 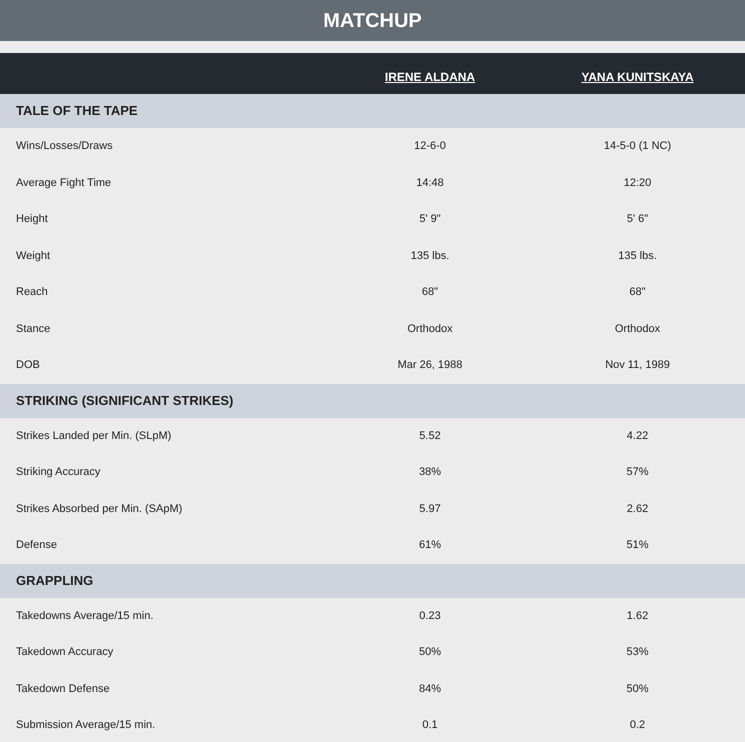 I want to click on stat-label: Height, so click(x=32, y=219).